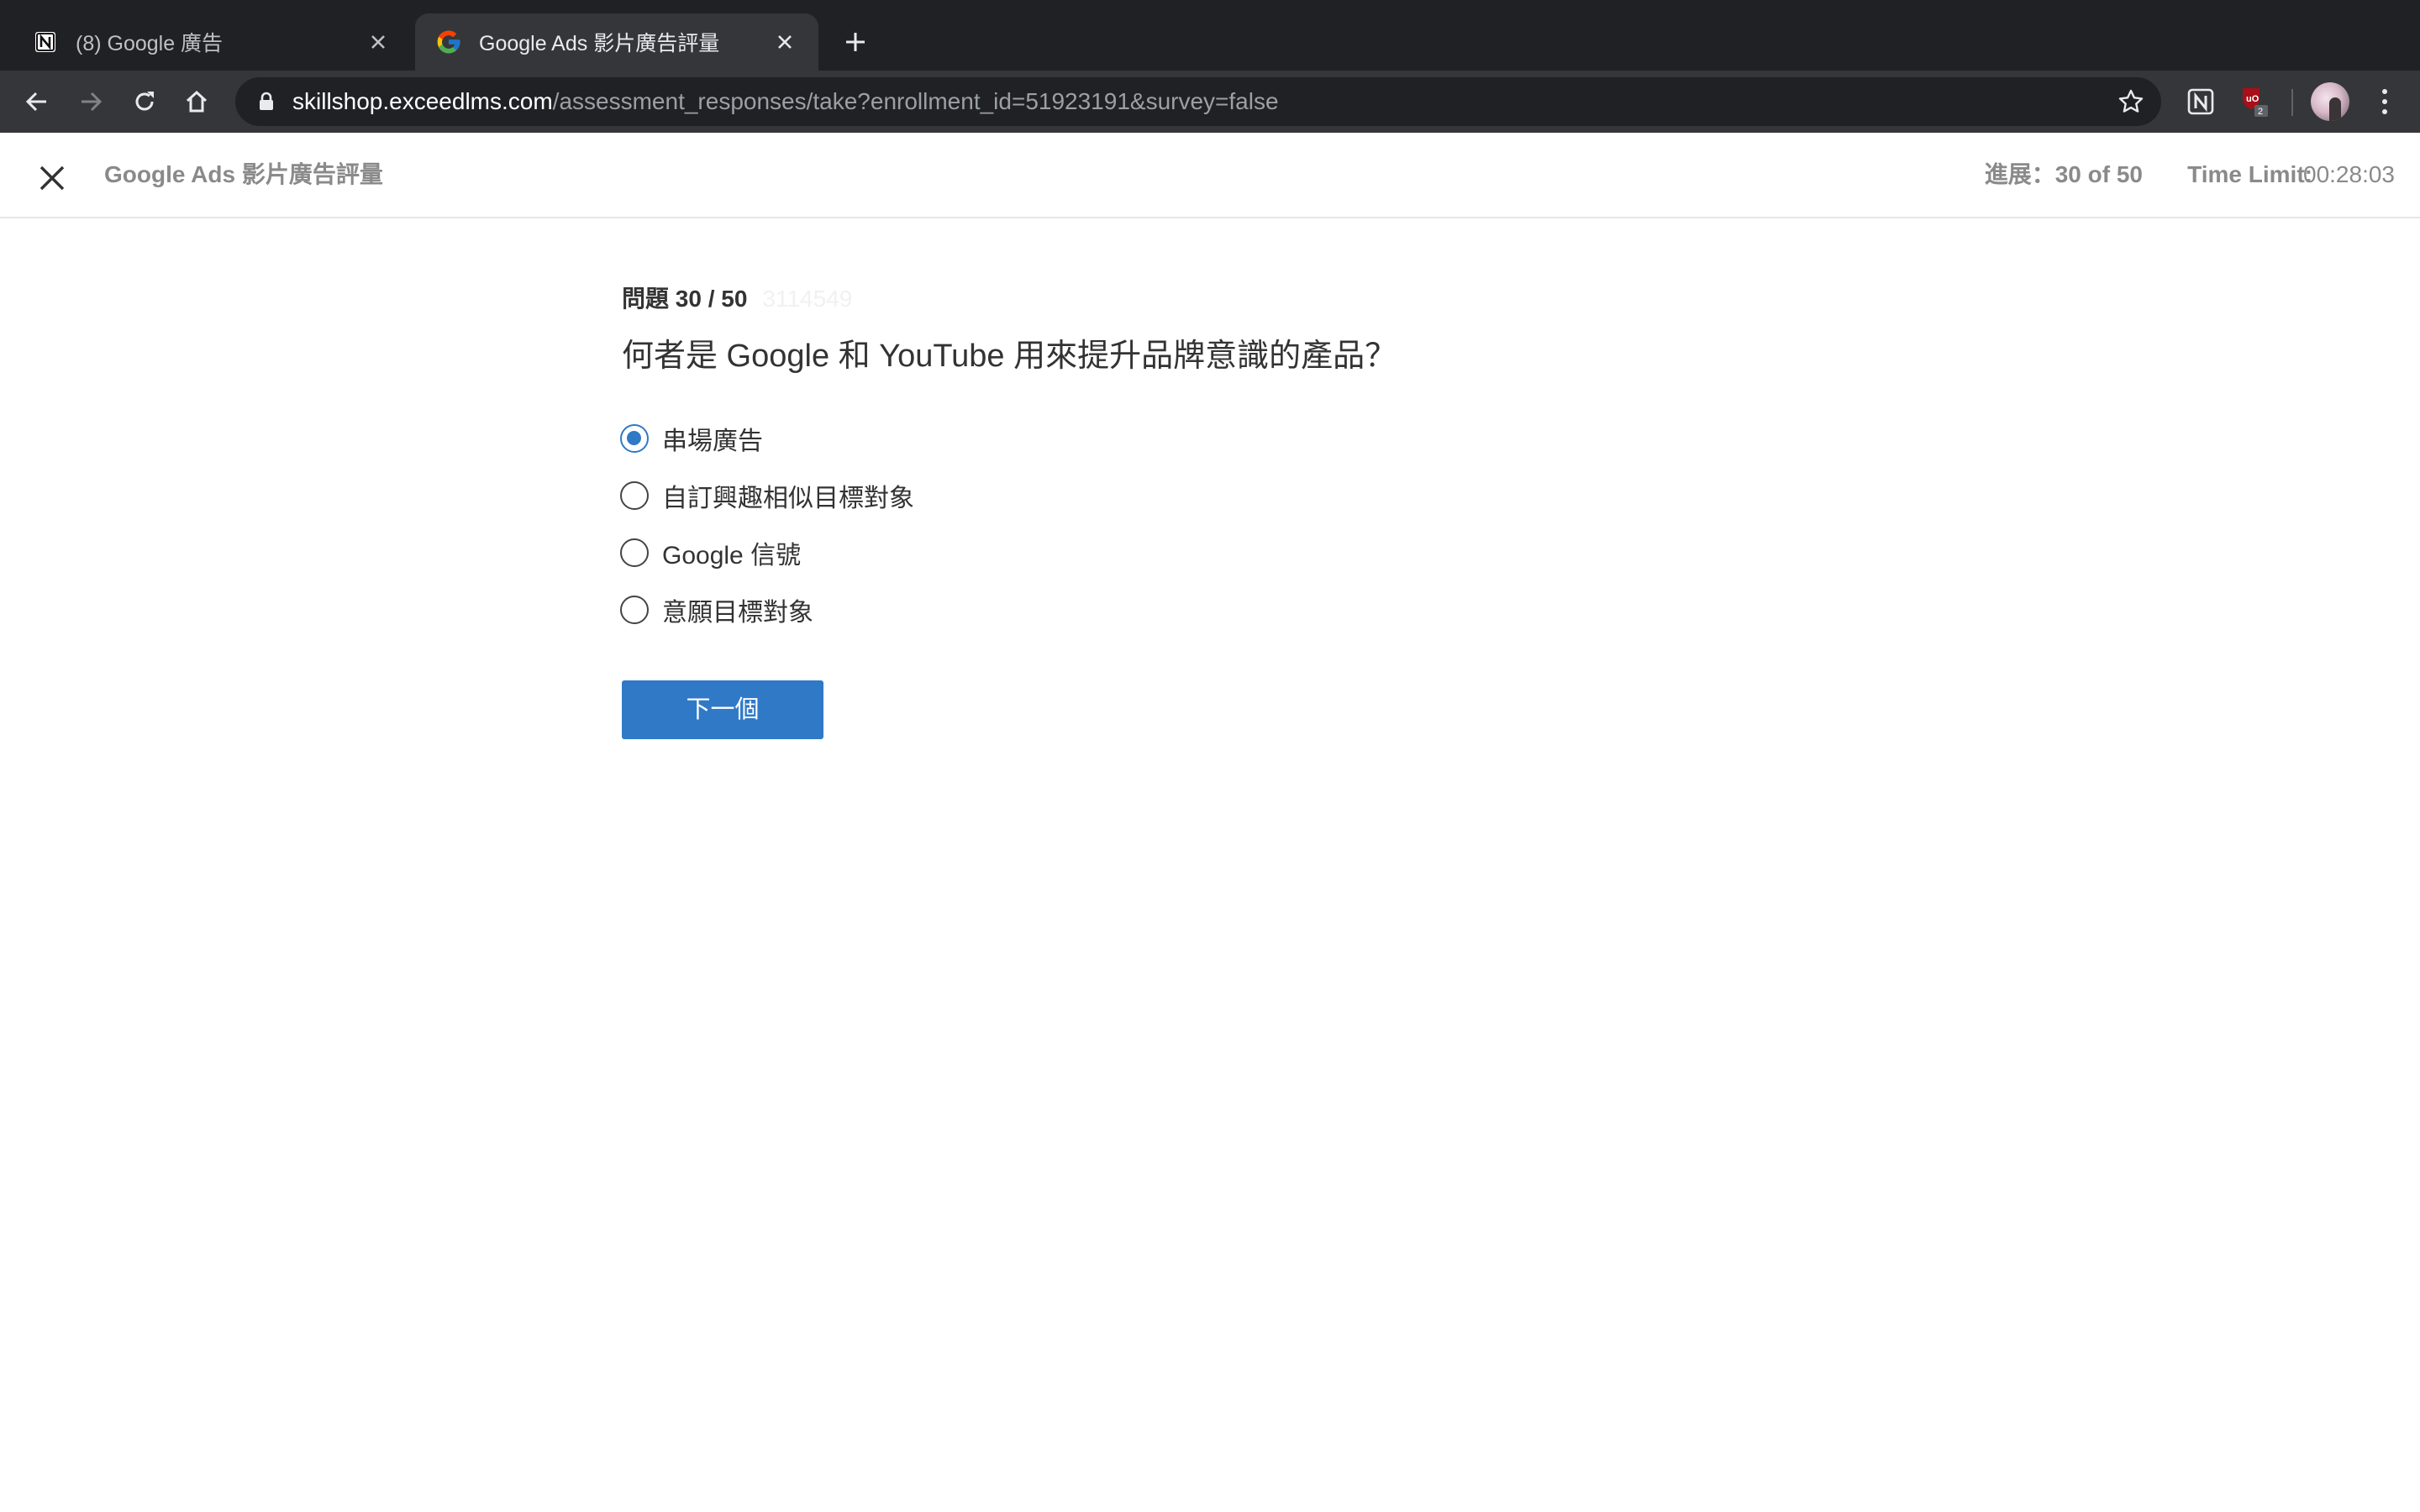 The width and height of the screenshot is (2420, 1512). What do you see at coordinates (144, 101) in the screenshot?
I see `reload-icon` at bounding box center [144, 101].